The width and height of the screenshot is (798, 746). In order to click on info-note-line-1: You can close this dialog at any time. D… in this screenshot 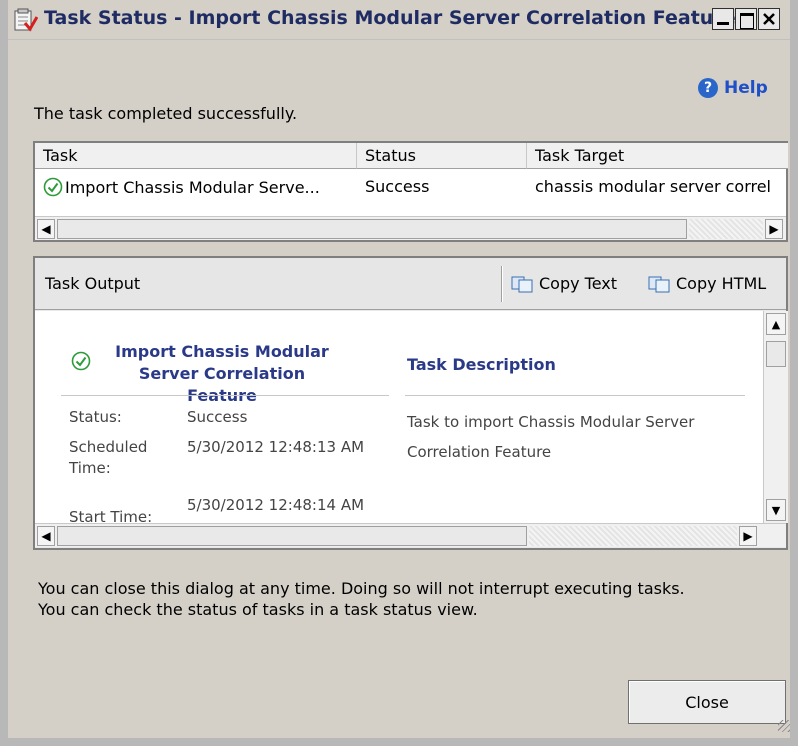, I will do `click(361, 588)`.